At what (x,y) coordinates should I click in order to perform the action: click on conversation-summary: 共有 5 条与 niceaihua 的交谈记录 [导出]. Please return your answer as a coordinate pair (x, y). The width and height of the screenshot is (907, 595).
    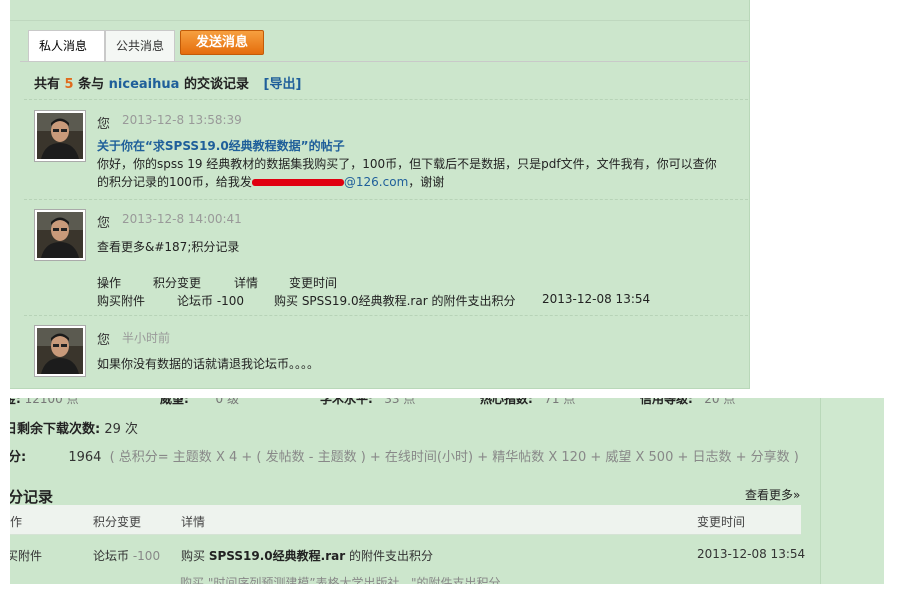
    Looking at the image, I should click on (167, 82).